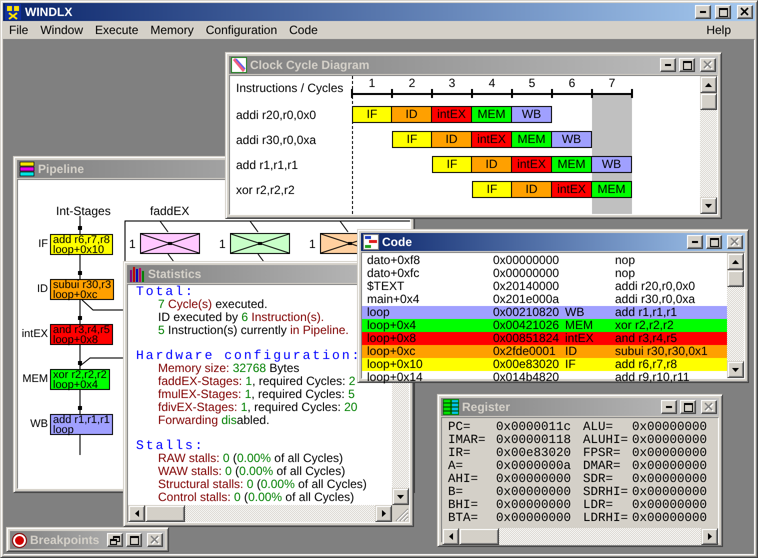  I want to click on restore-icon, so click(115, 540).